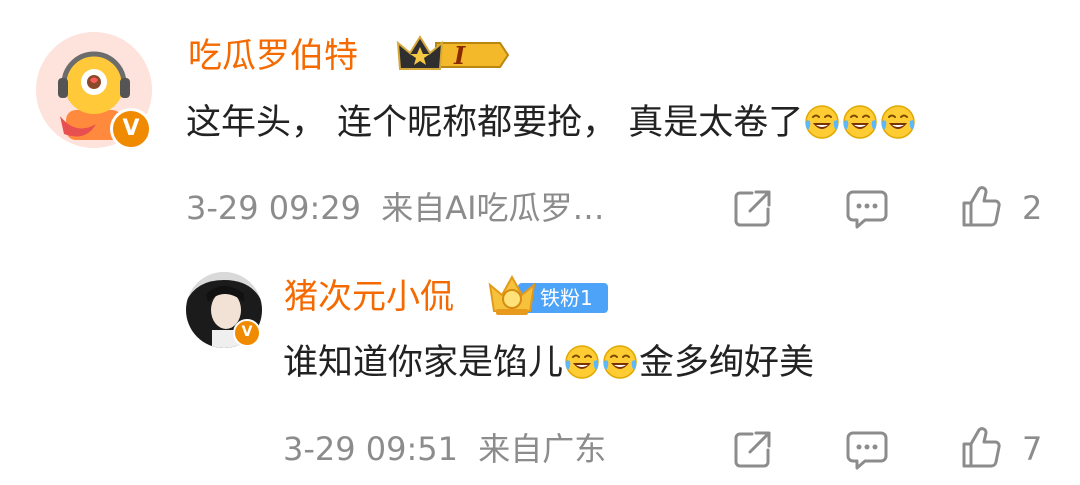  What do you see at coordinates (274, 208) in the screenshot?
I see `timestamp: 3-29 09:29` at bounding box center [274, 208].